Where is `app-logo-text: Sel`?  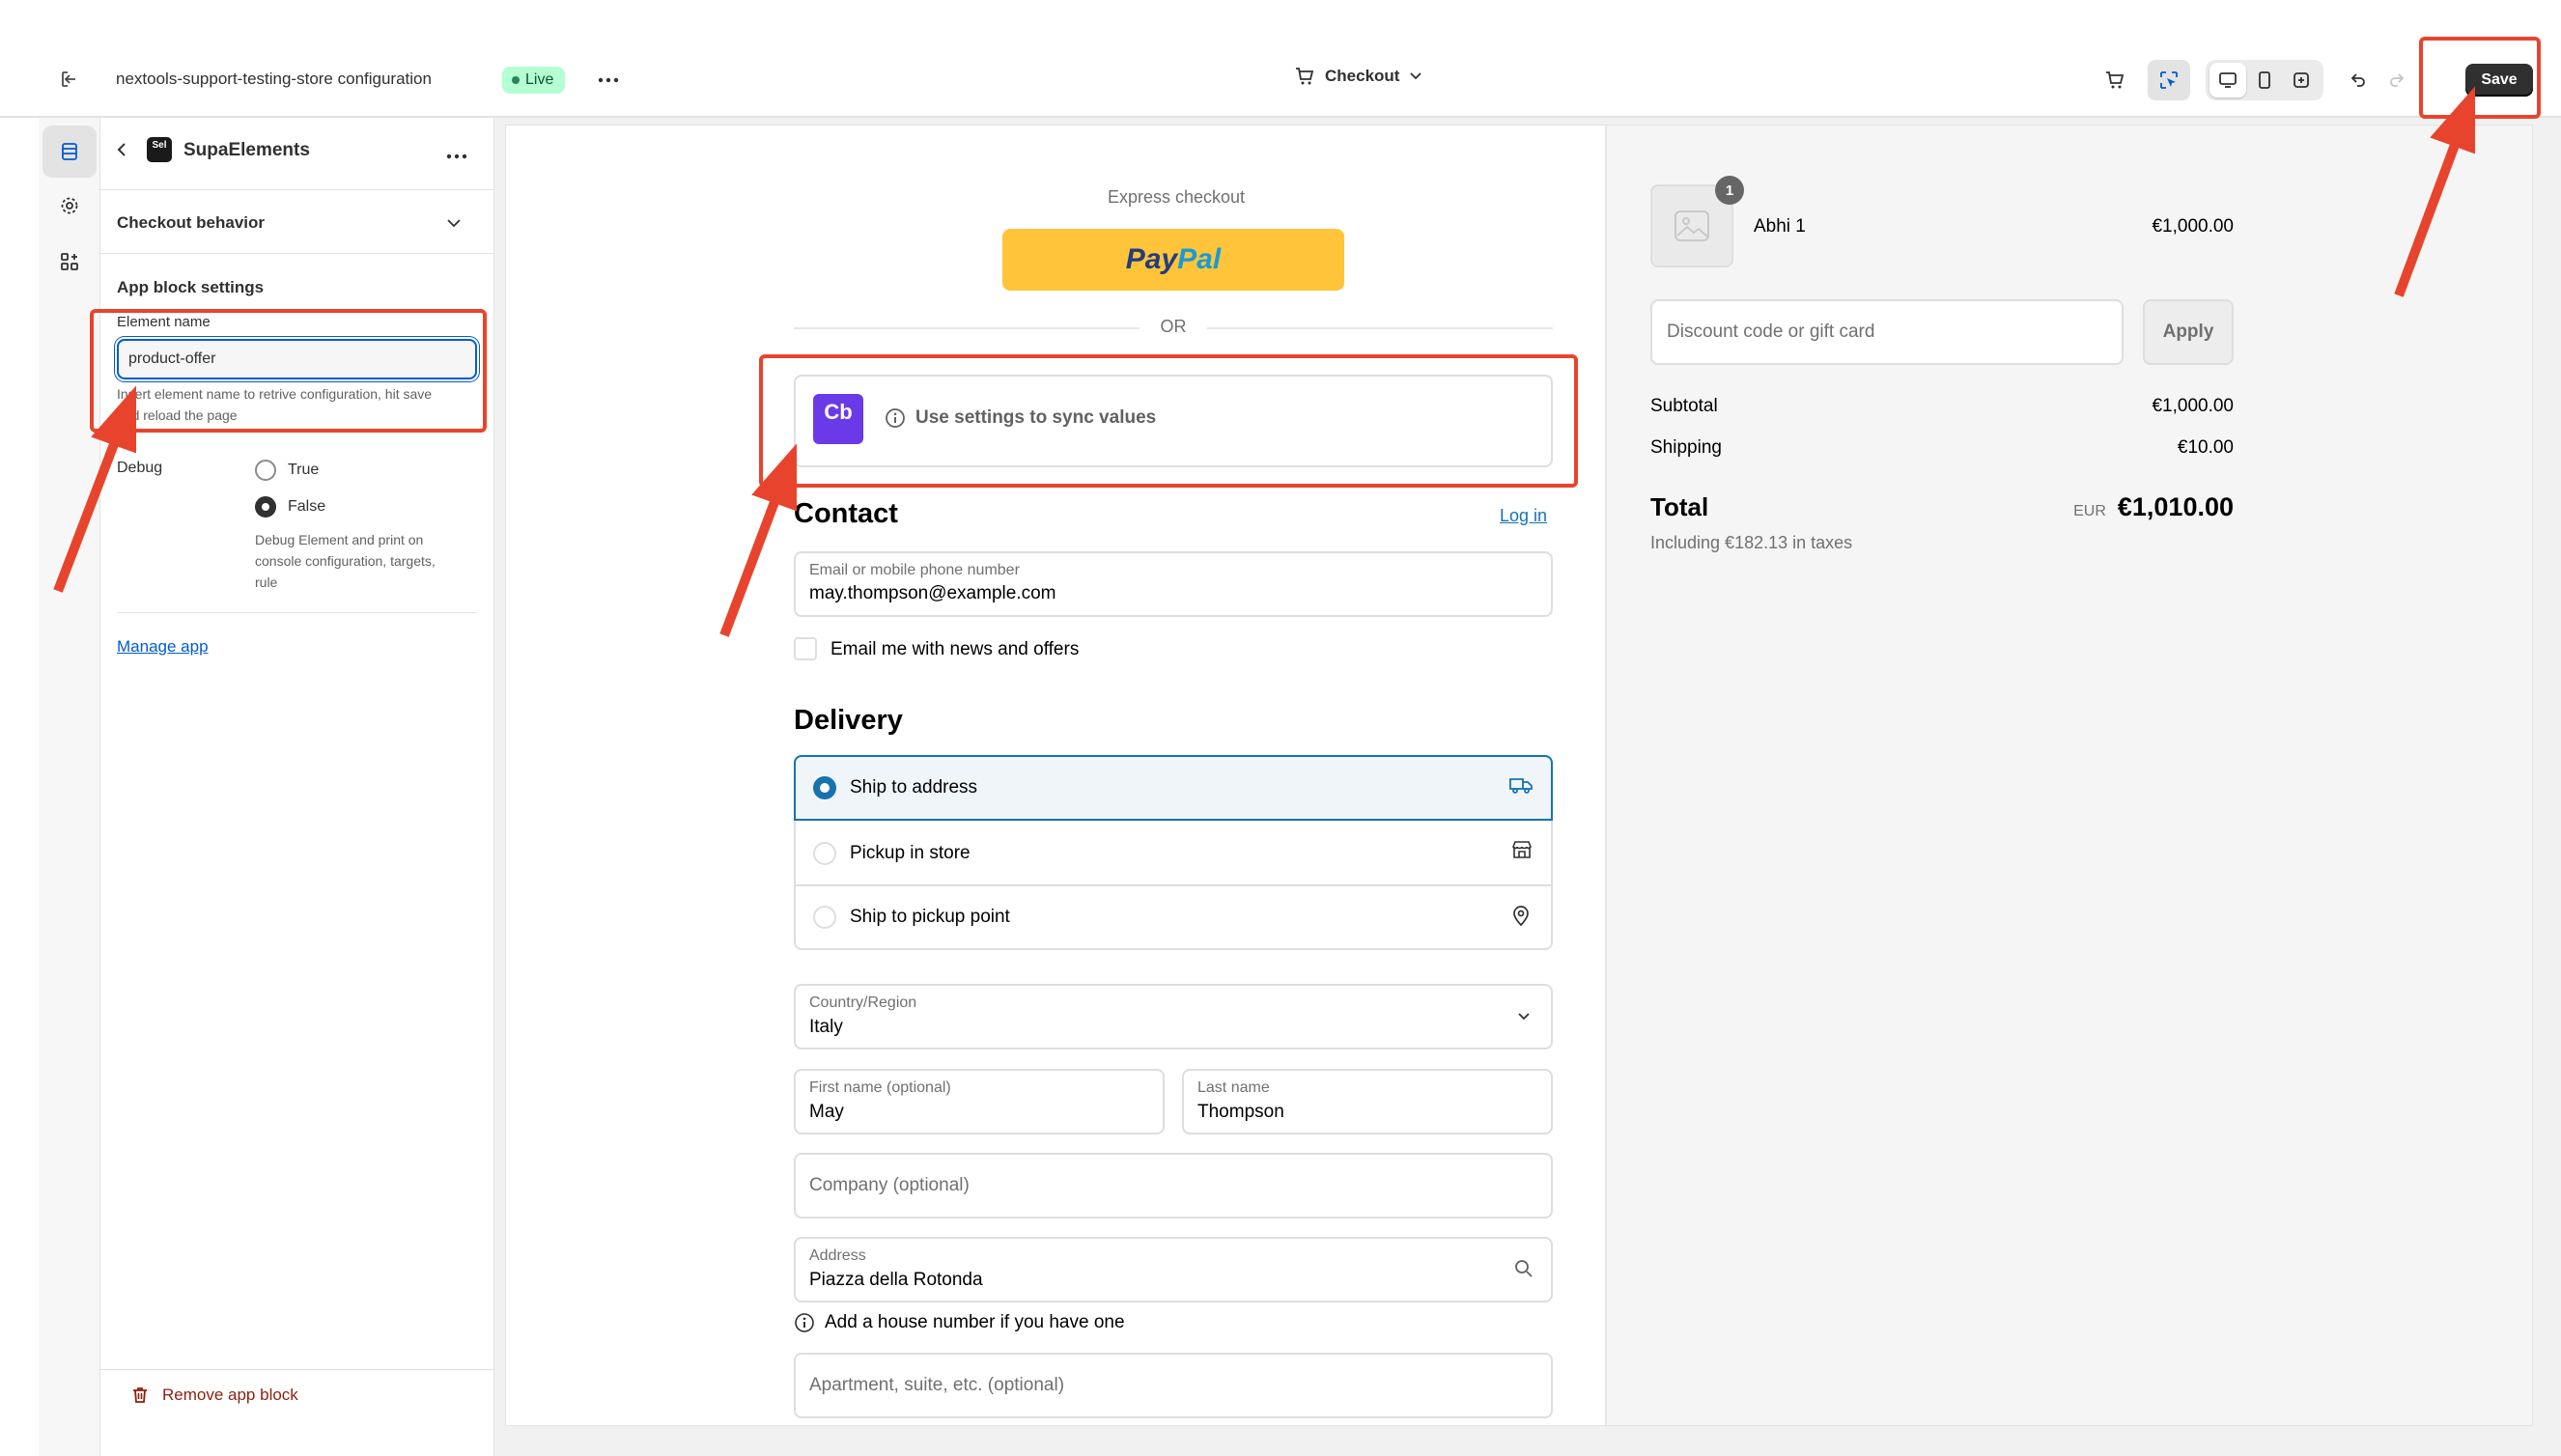 app-logo-text: Sel is located at coordinates (159, 146).